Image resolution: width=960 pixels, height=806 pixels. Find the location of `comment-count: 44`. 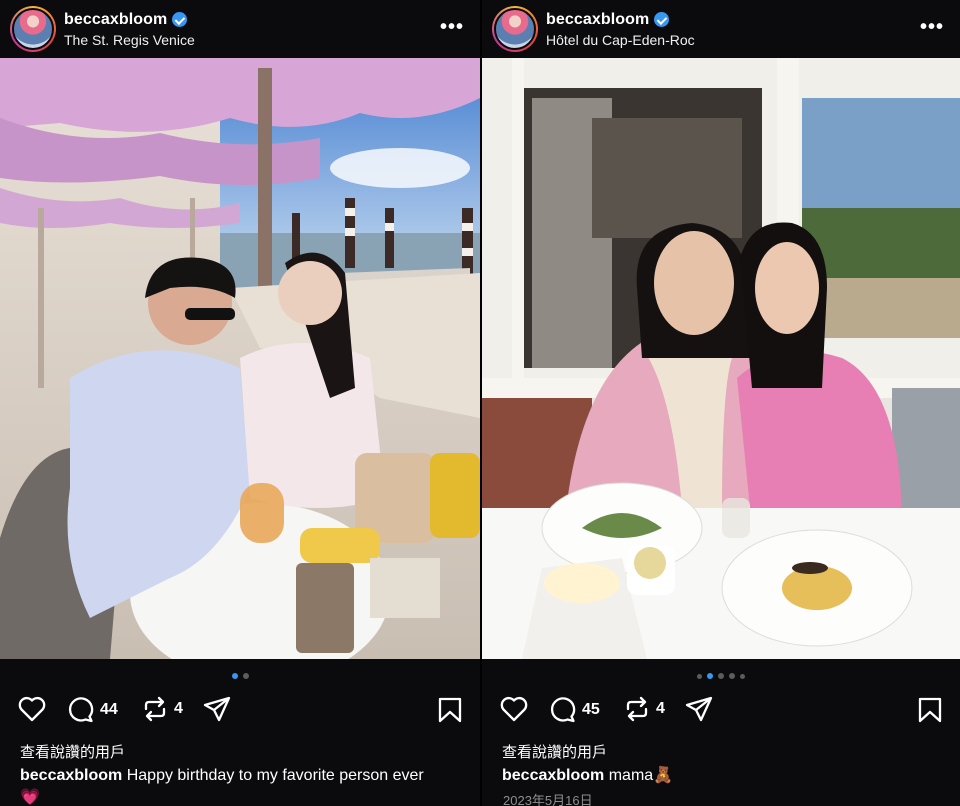

comment-count: 44 is located at coordinates (109, 709).